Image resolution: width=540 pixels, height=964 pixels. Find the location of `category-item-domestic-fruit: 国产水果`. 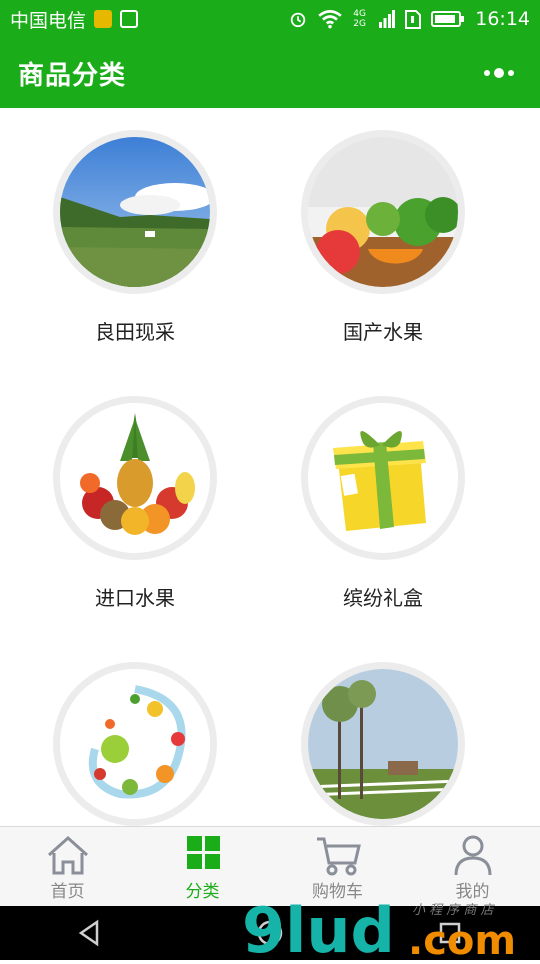

category-item-domestic-fruit: 国产水果 is located at coordinates (383, 241).